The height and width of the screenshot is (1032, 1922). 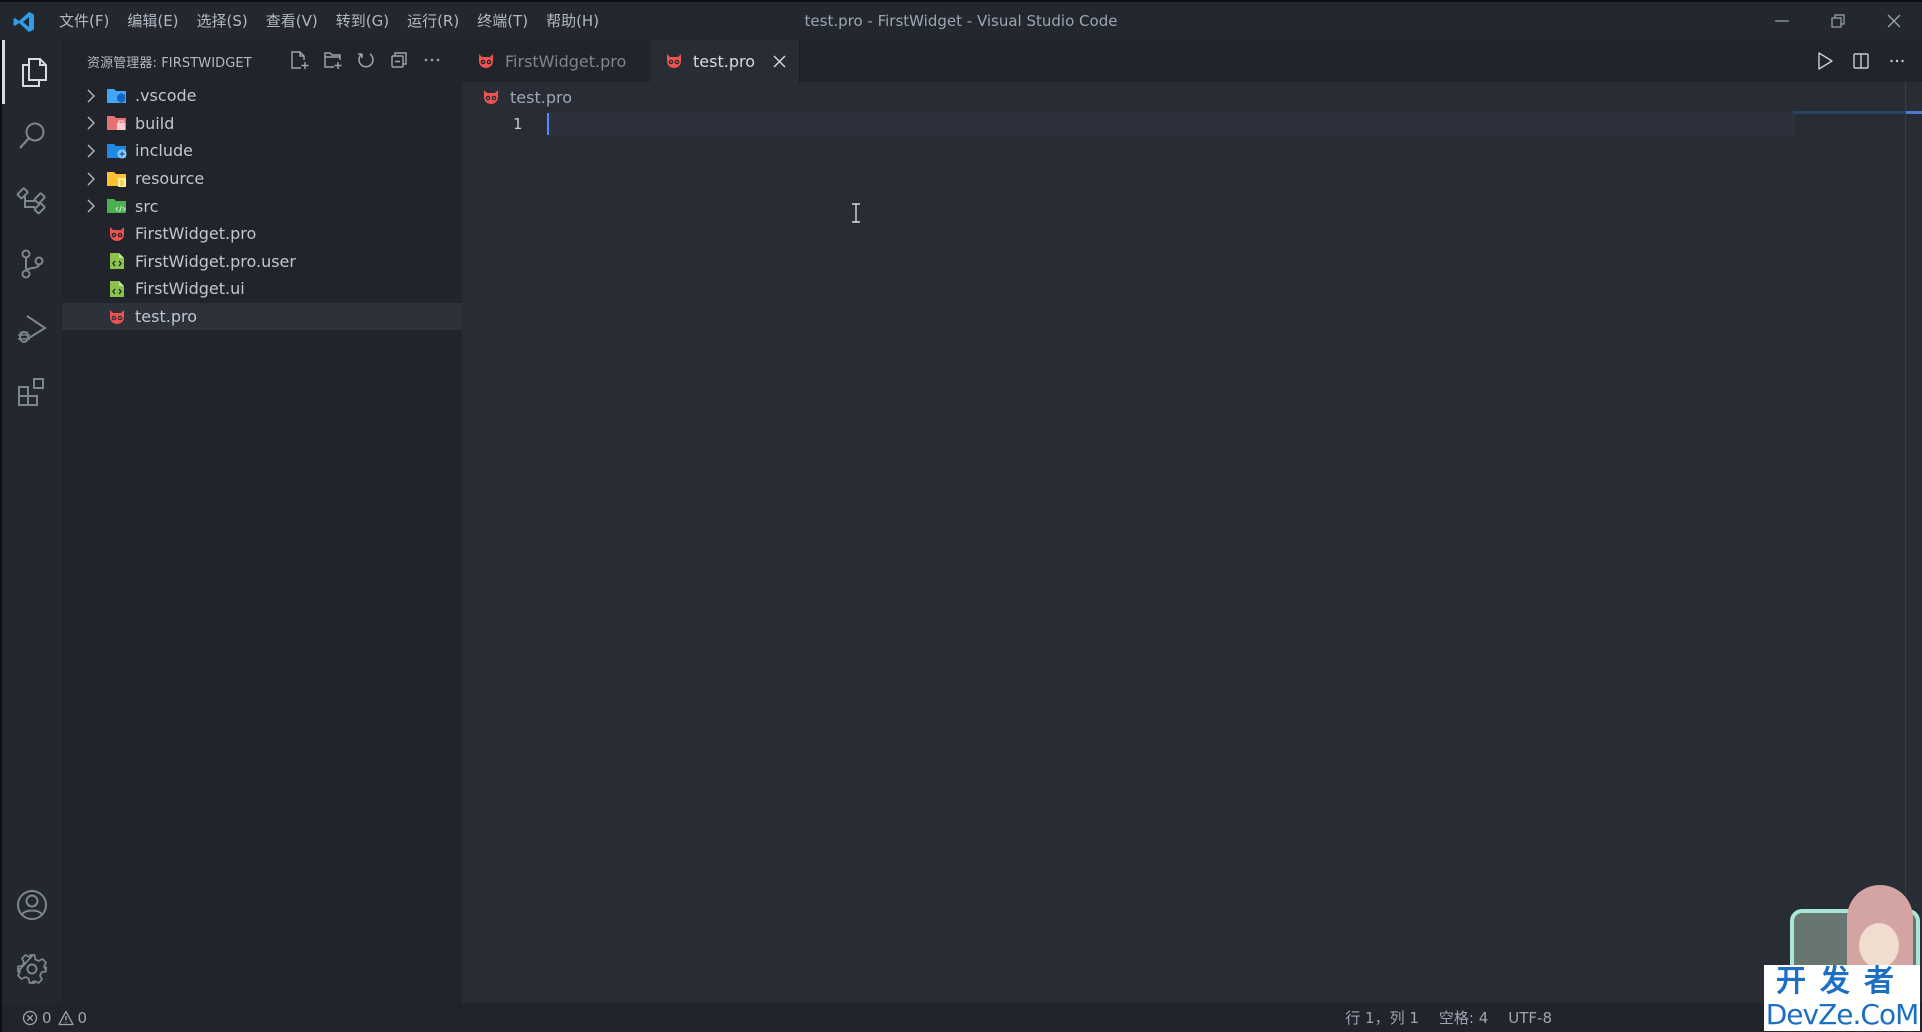 I want to click on watermark-text: 开发者 DevZe.CoM, so click(x=1842, y=998).